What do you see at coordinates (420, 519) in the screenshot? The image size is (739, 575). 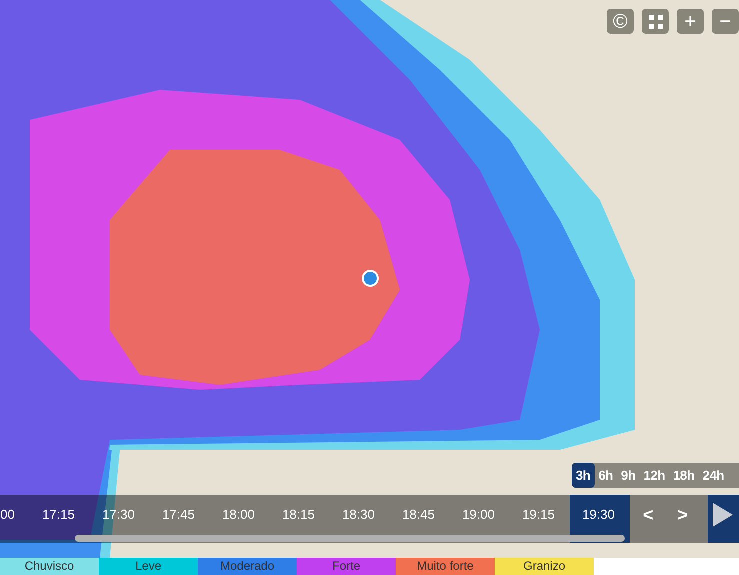 I see `time-slot: 18:45` at bounding box center [420, 519].